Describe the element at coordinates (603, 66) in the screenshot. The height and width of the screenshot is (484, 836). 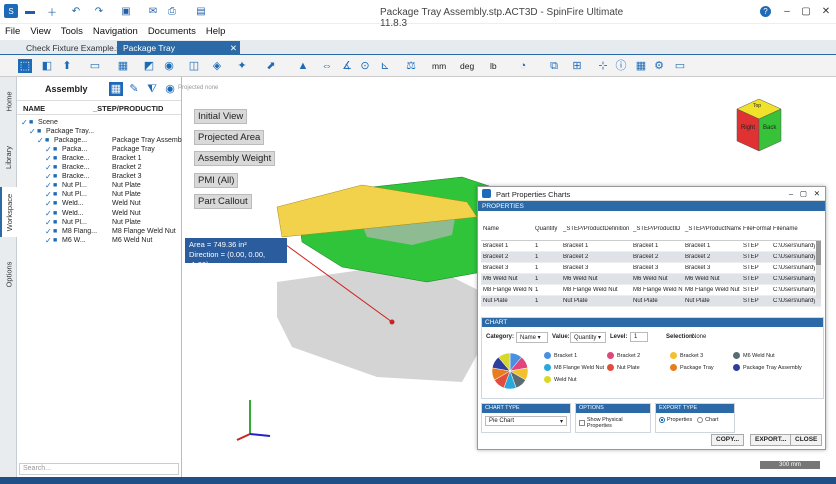
I see `axis-icon: ⊹` at that location.